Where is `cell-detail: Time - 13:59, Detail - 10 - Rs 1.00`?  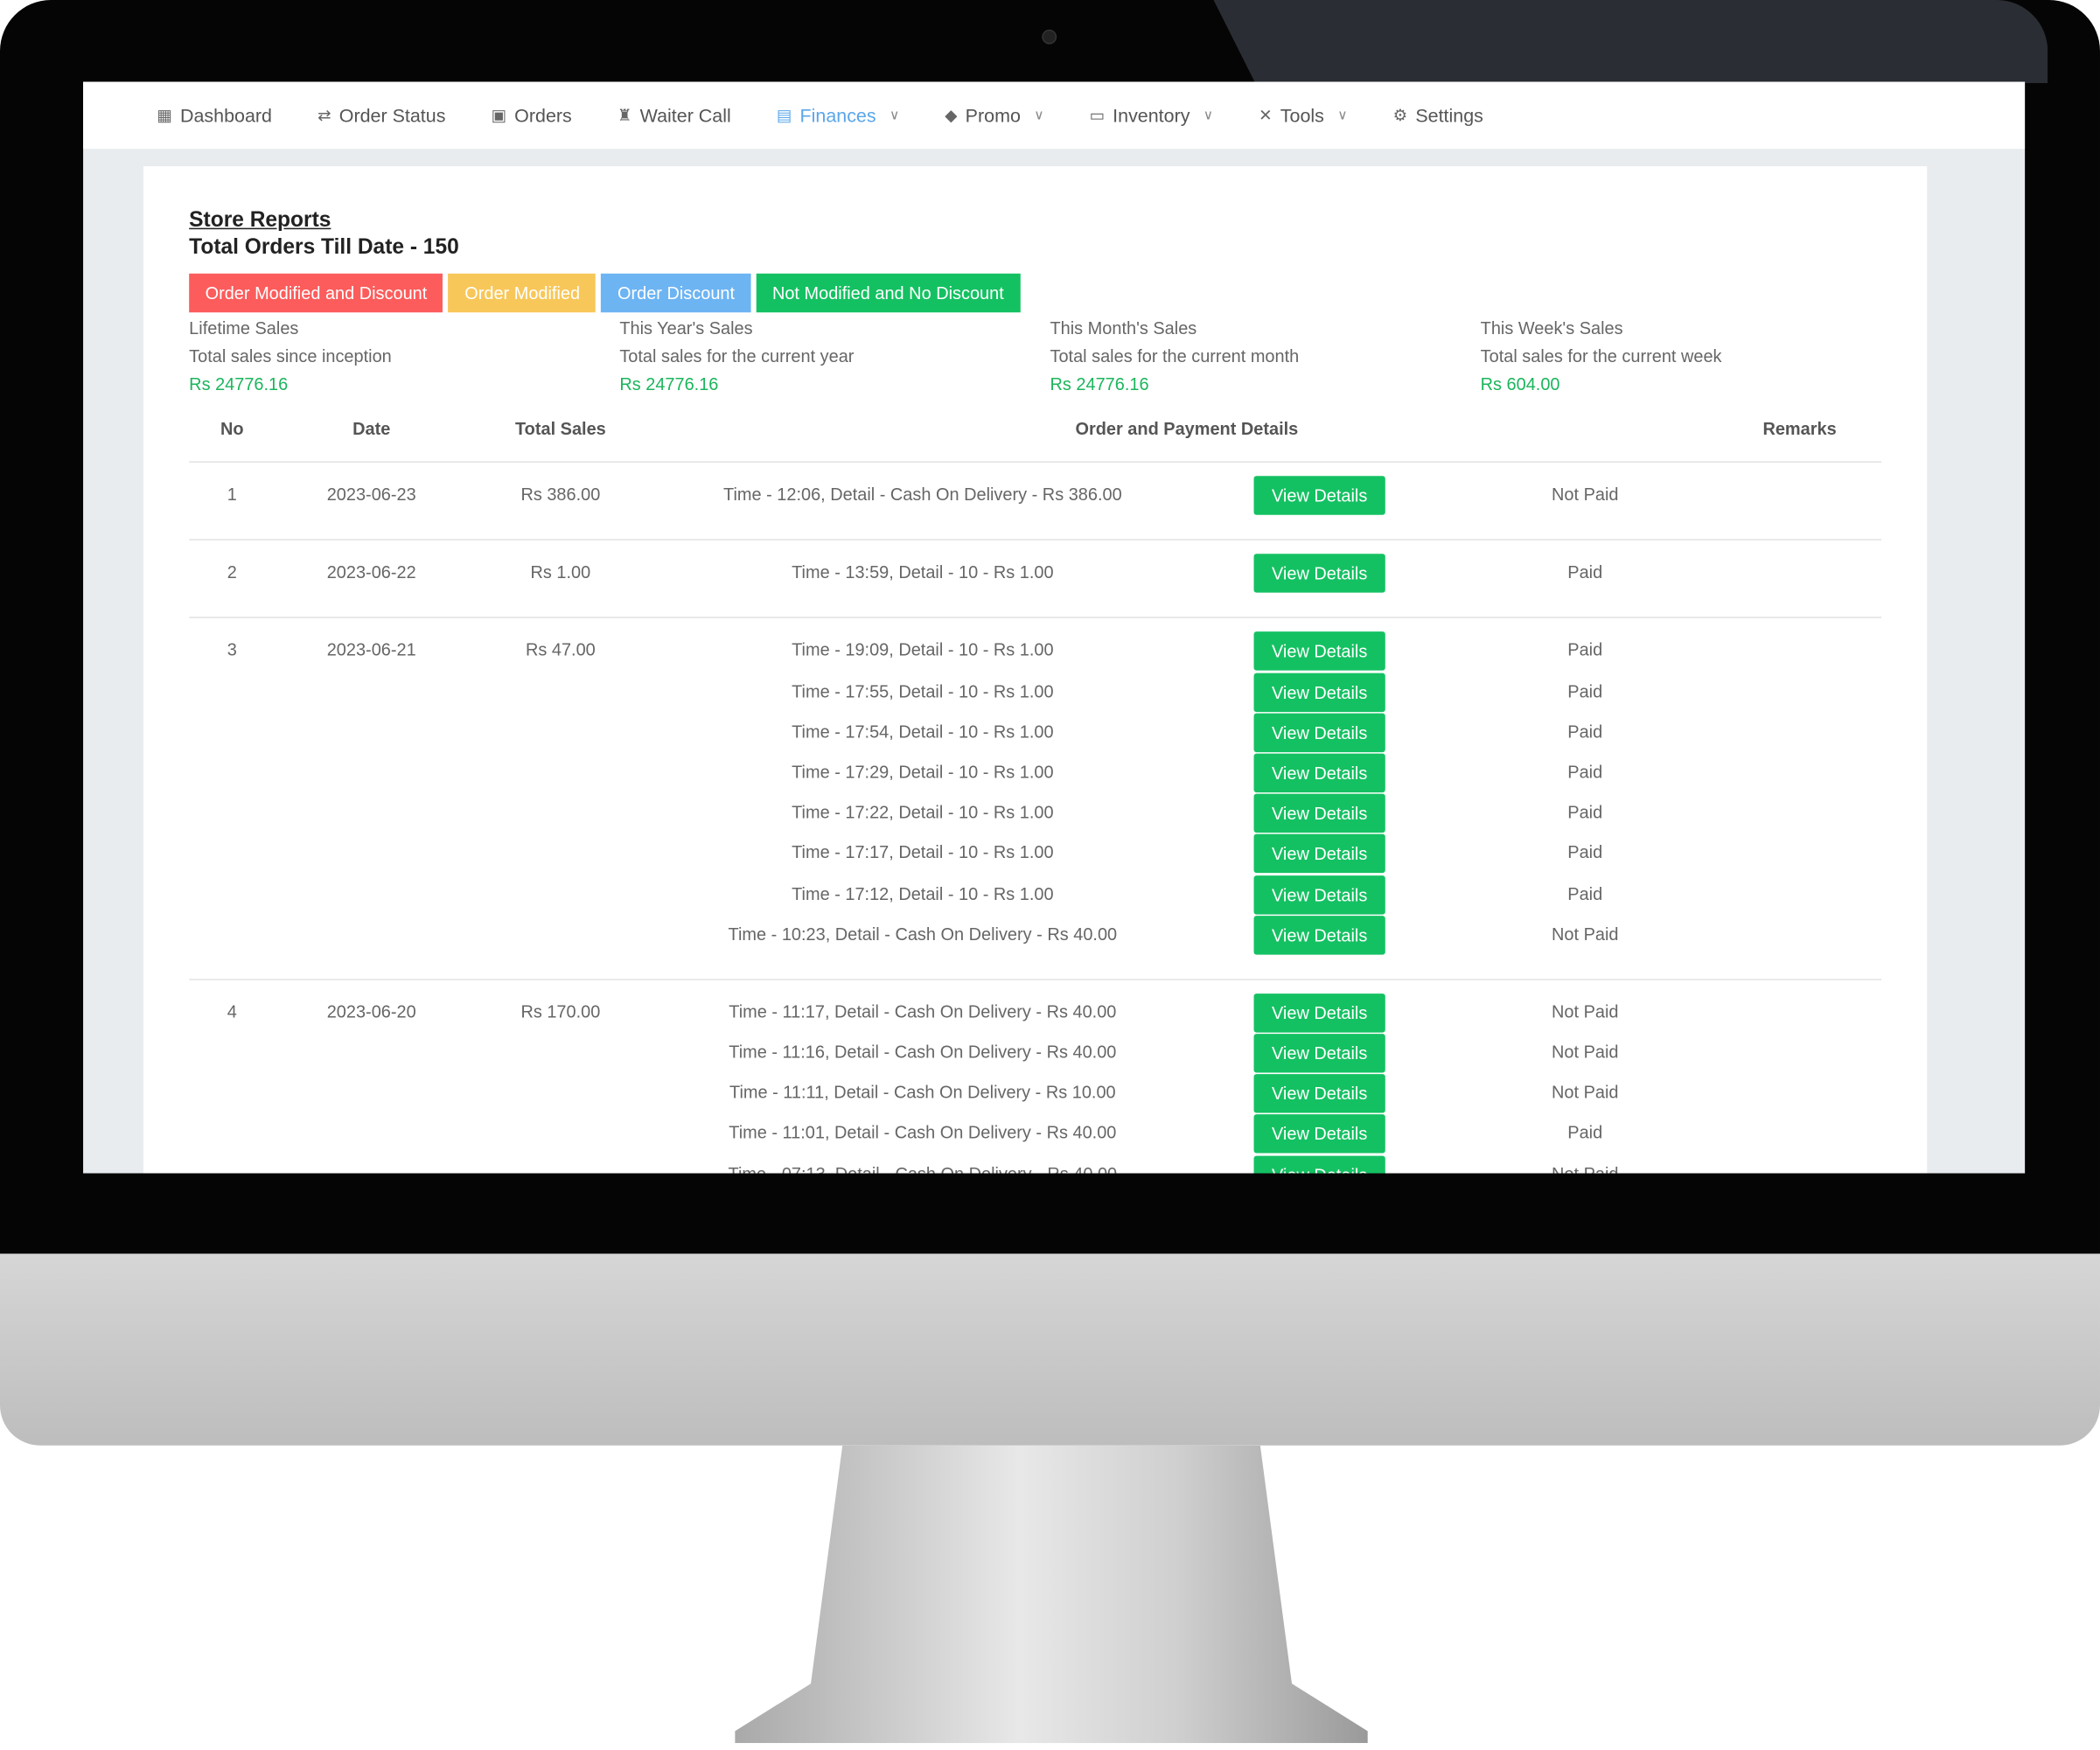
cell-detail: Time - 13:59, Detail - 10 - Rs 1.00 is located at coordinates (923, 571).